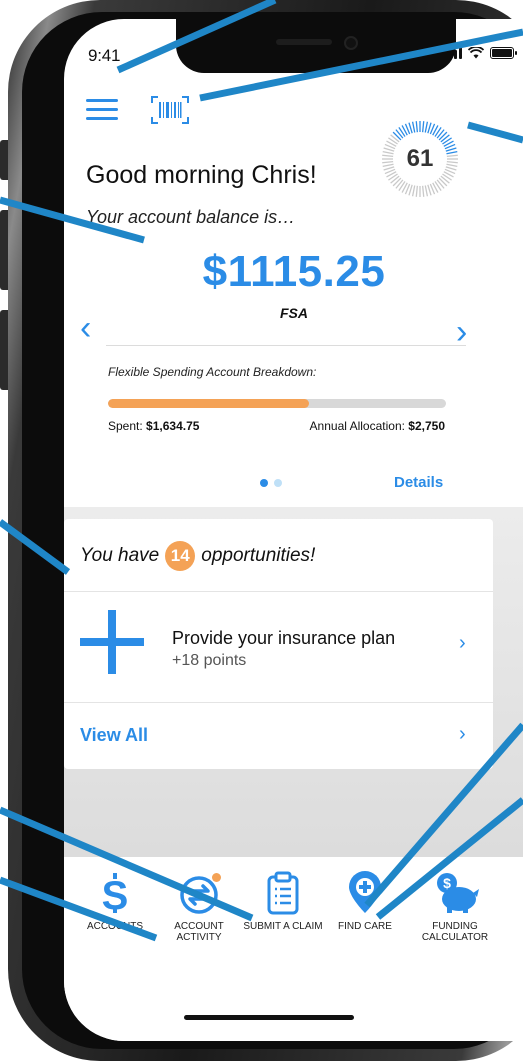  I want to click on spending-progress-bar, so click(277, 403).